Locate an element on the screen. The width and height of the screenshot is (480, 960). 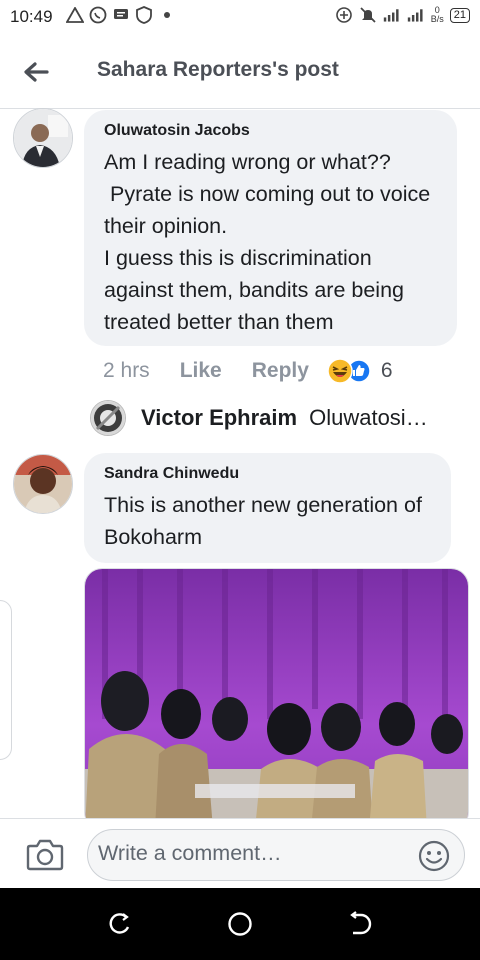
post-header: Sahara Reporters's post is located at coordinates (240, 71).